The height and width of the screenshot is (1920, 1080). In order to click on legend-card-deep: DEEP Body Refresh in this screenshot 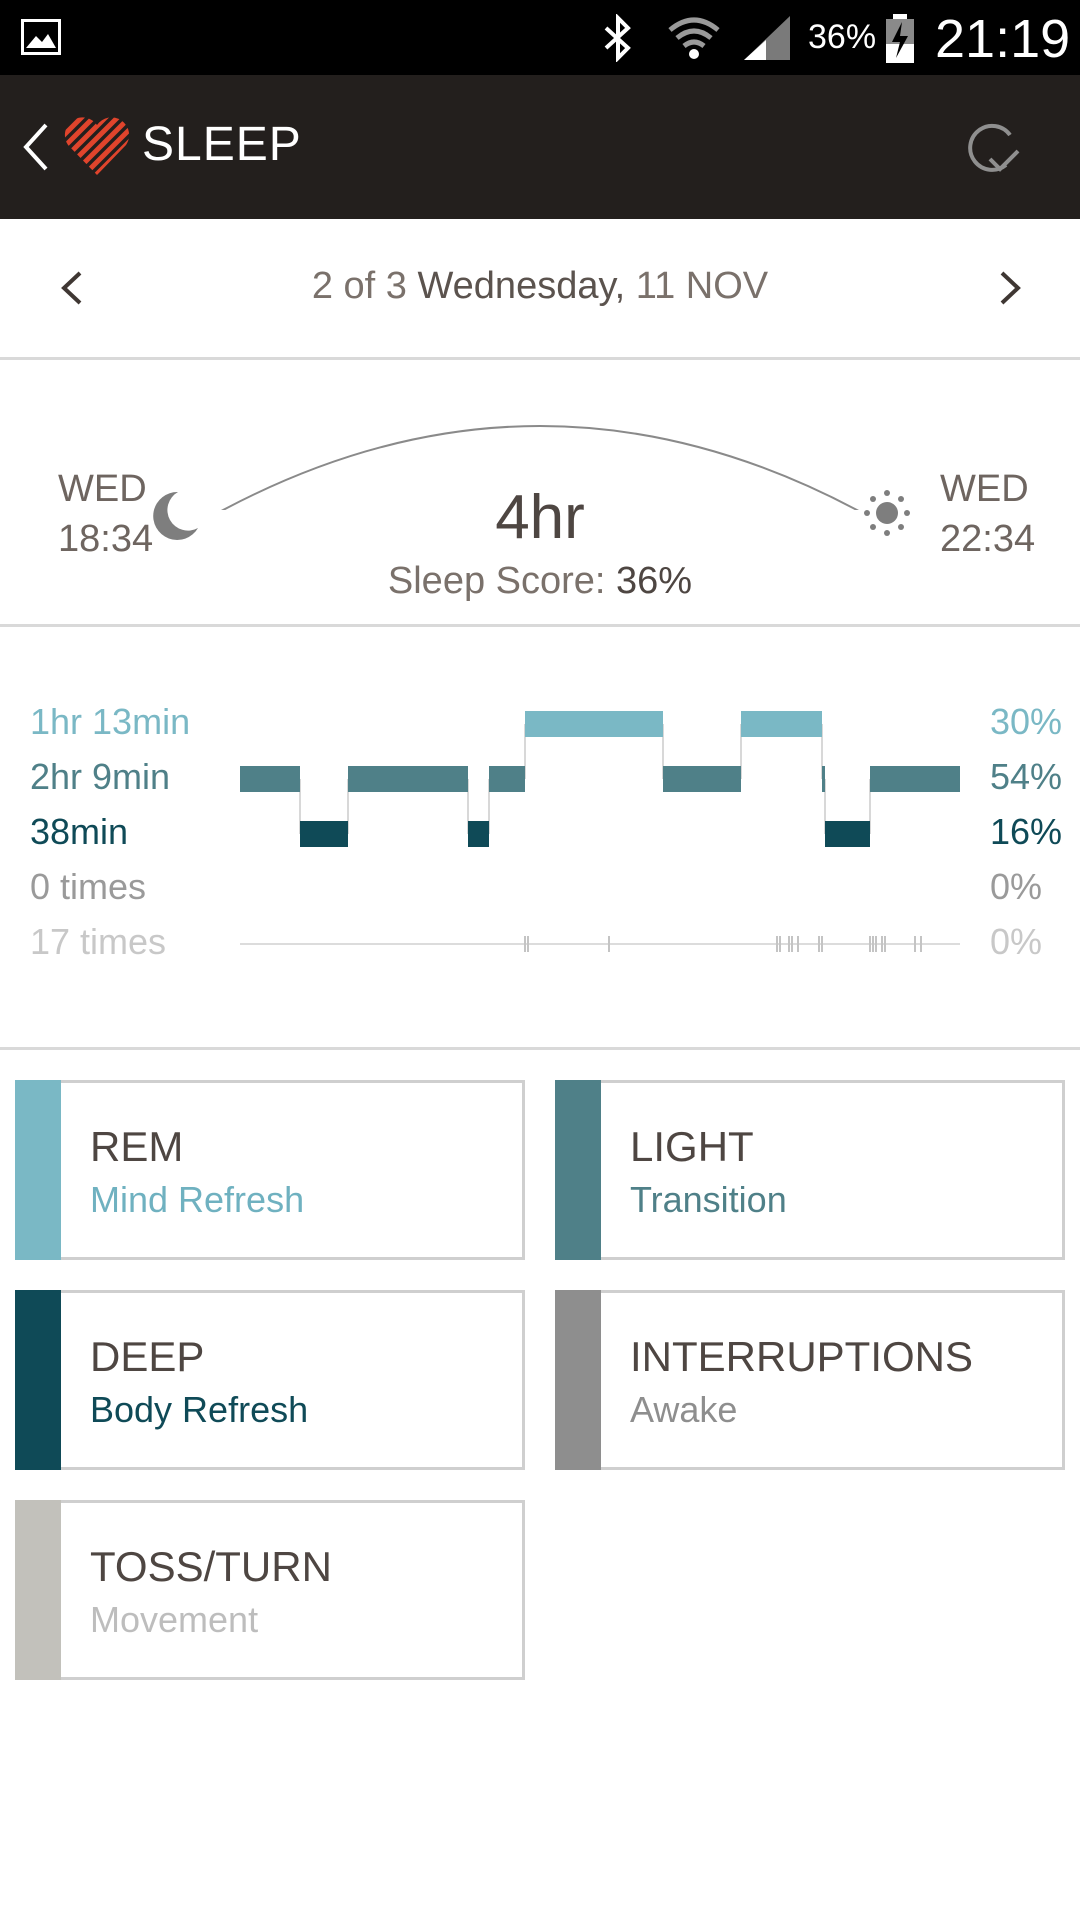, I will do `click(270, 1380)`.